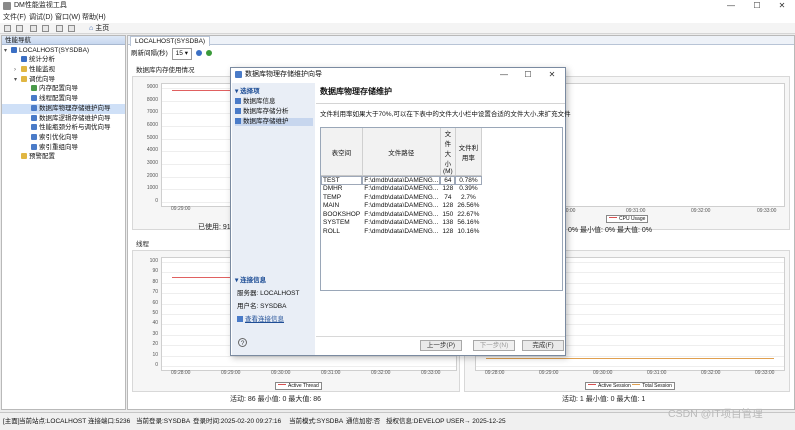 This screenshot has height=430, width=795. Describe the element at coordinates (231, 373) in the screenshot. I see `x-tick-label: 09:29:00` at that location.